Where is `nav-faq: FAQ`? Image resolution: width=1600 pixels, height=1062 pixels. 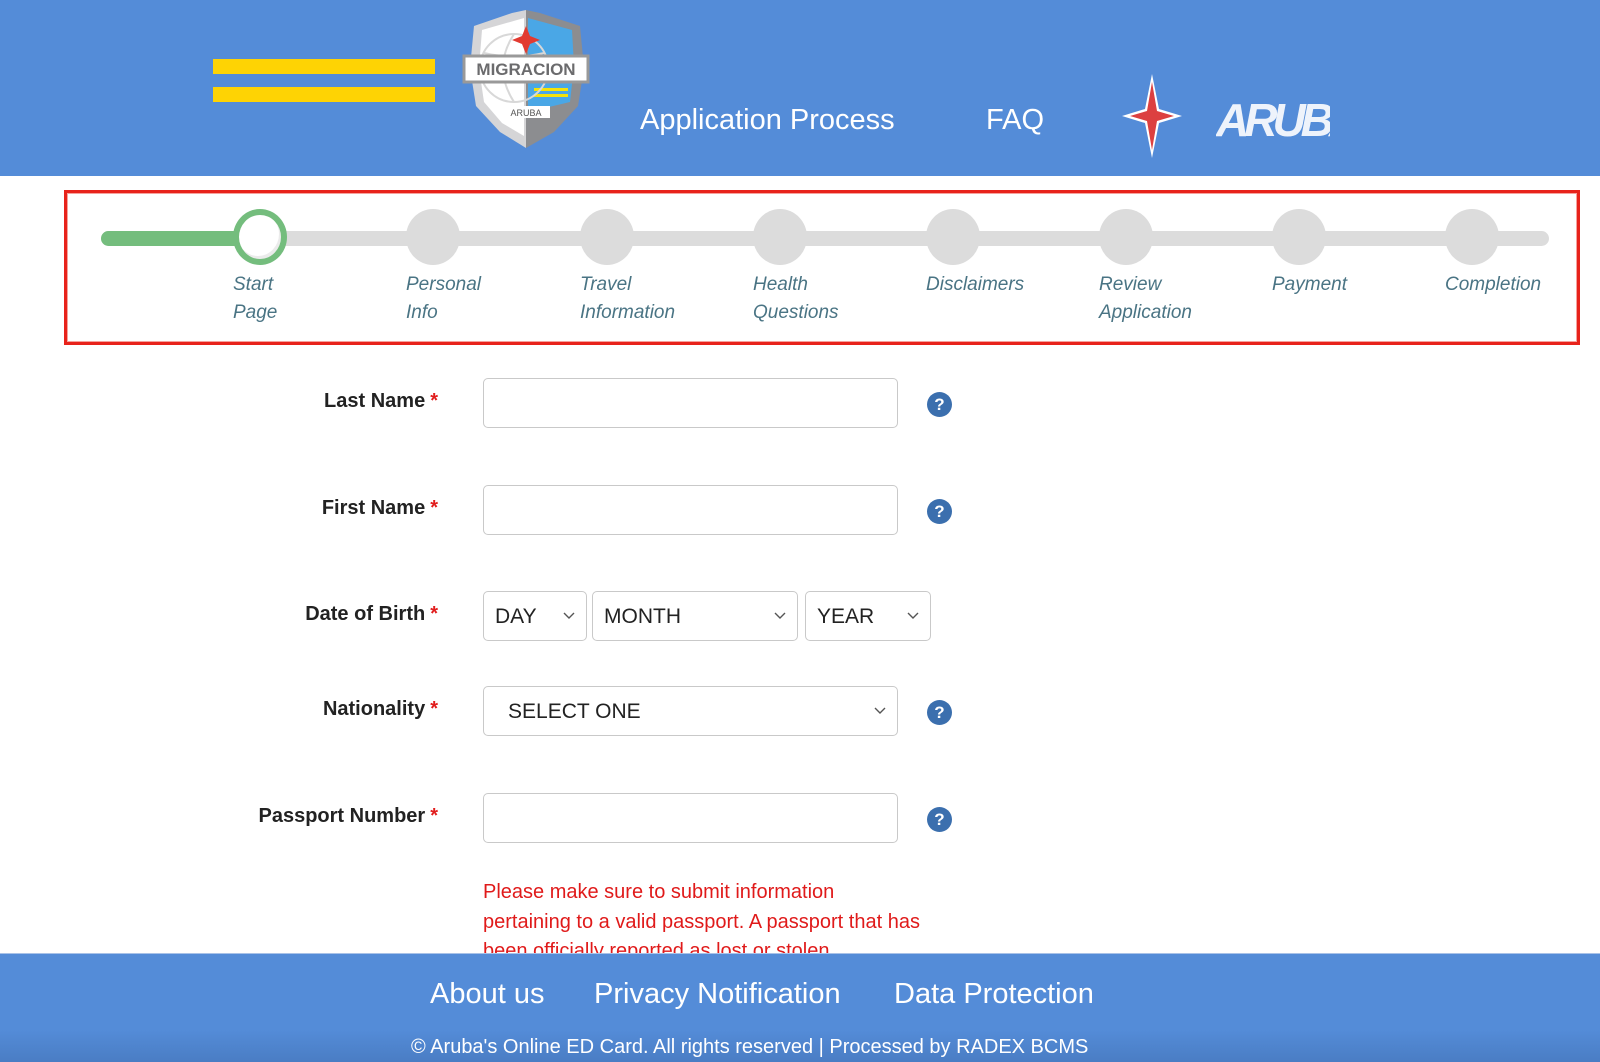 nav-faq: FAQ is located at coordinates (1015, 120).